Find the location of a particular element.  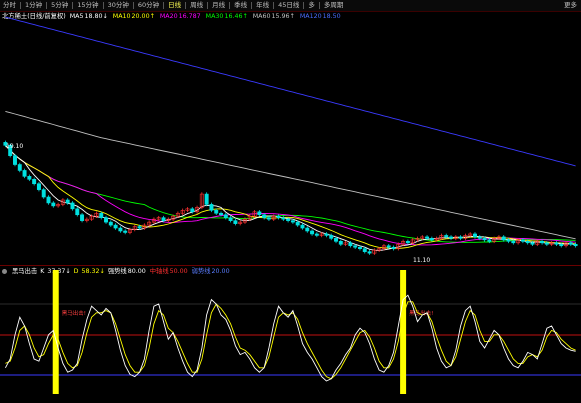

high-price-label: 19.10 is located at coordinates (14, 146).